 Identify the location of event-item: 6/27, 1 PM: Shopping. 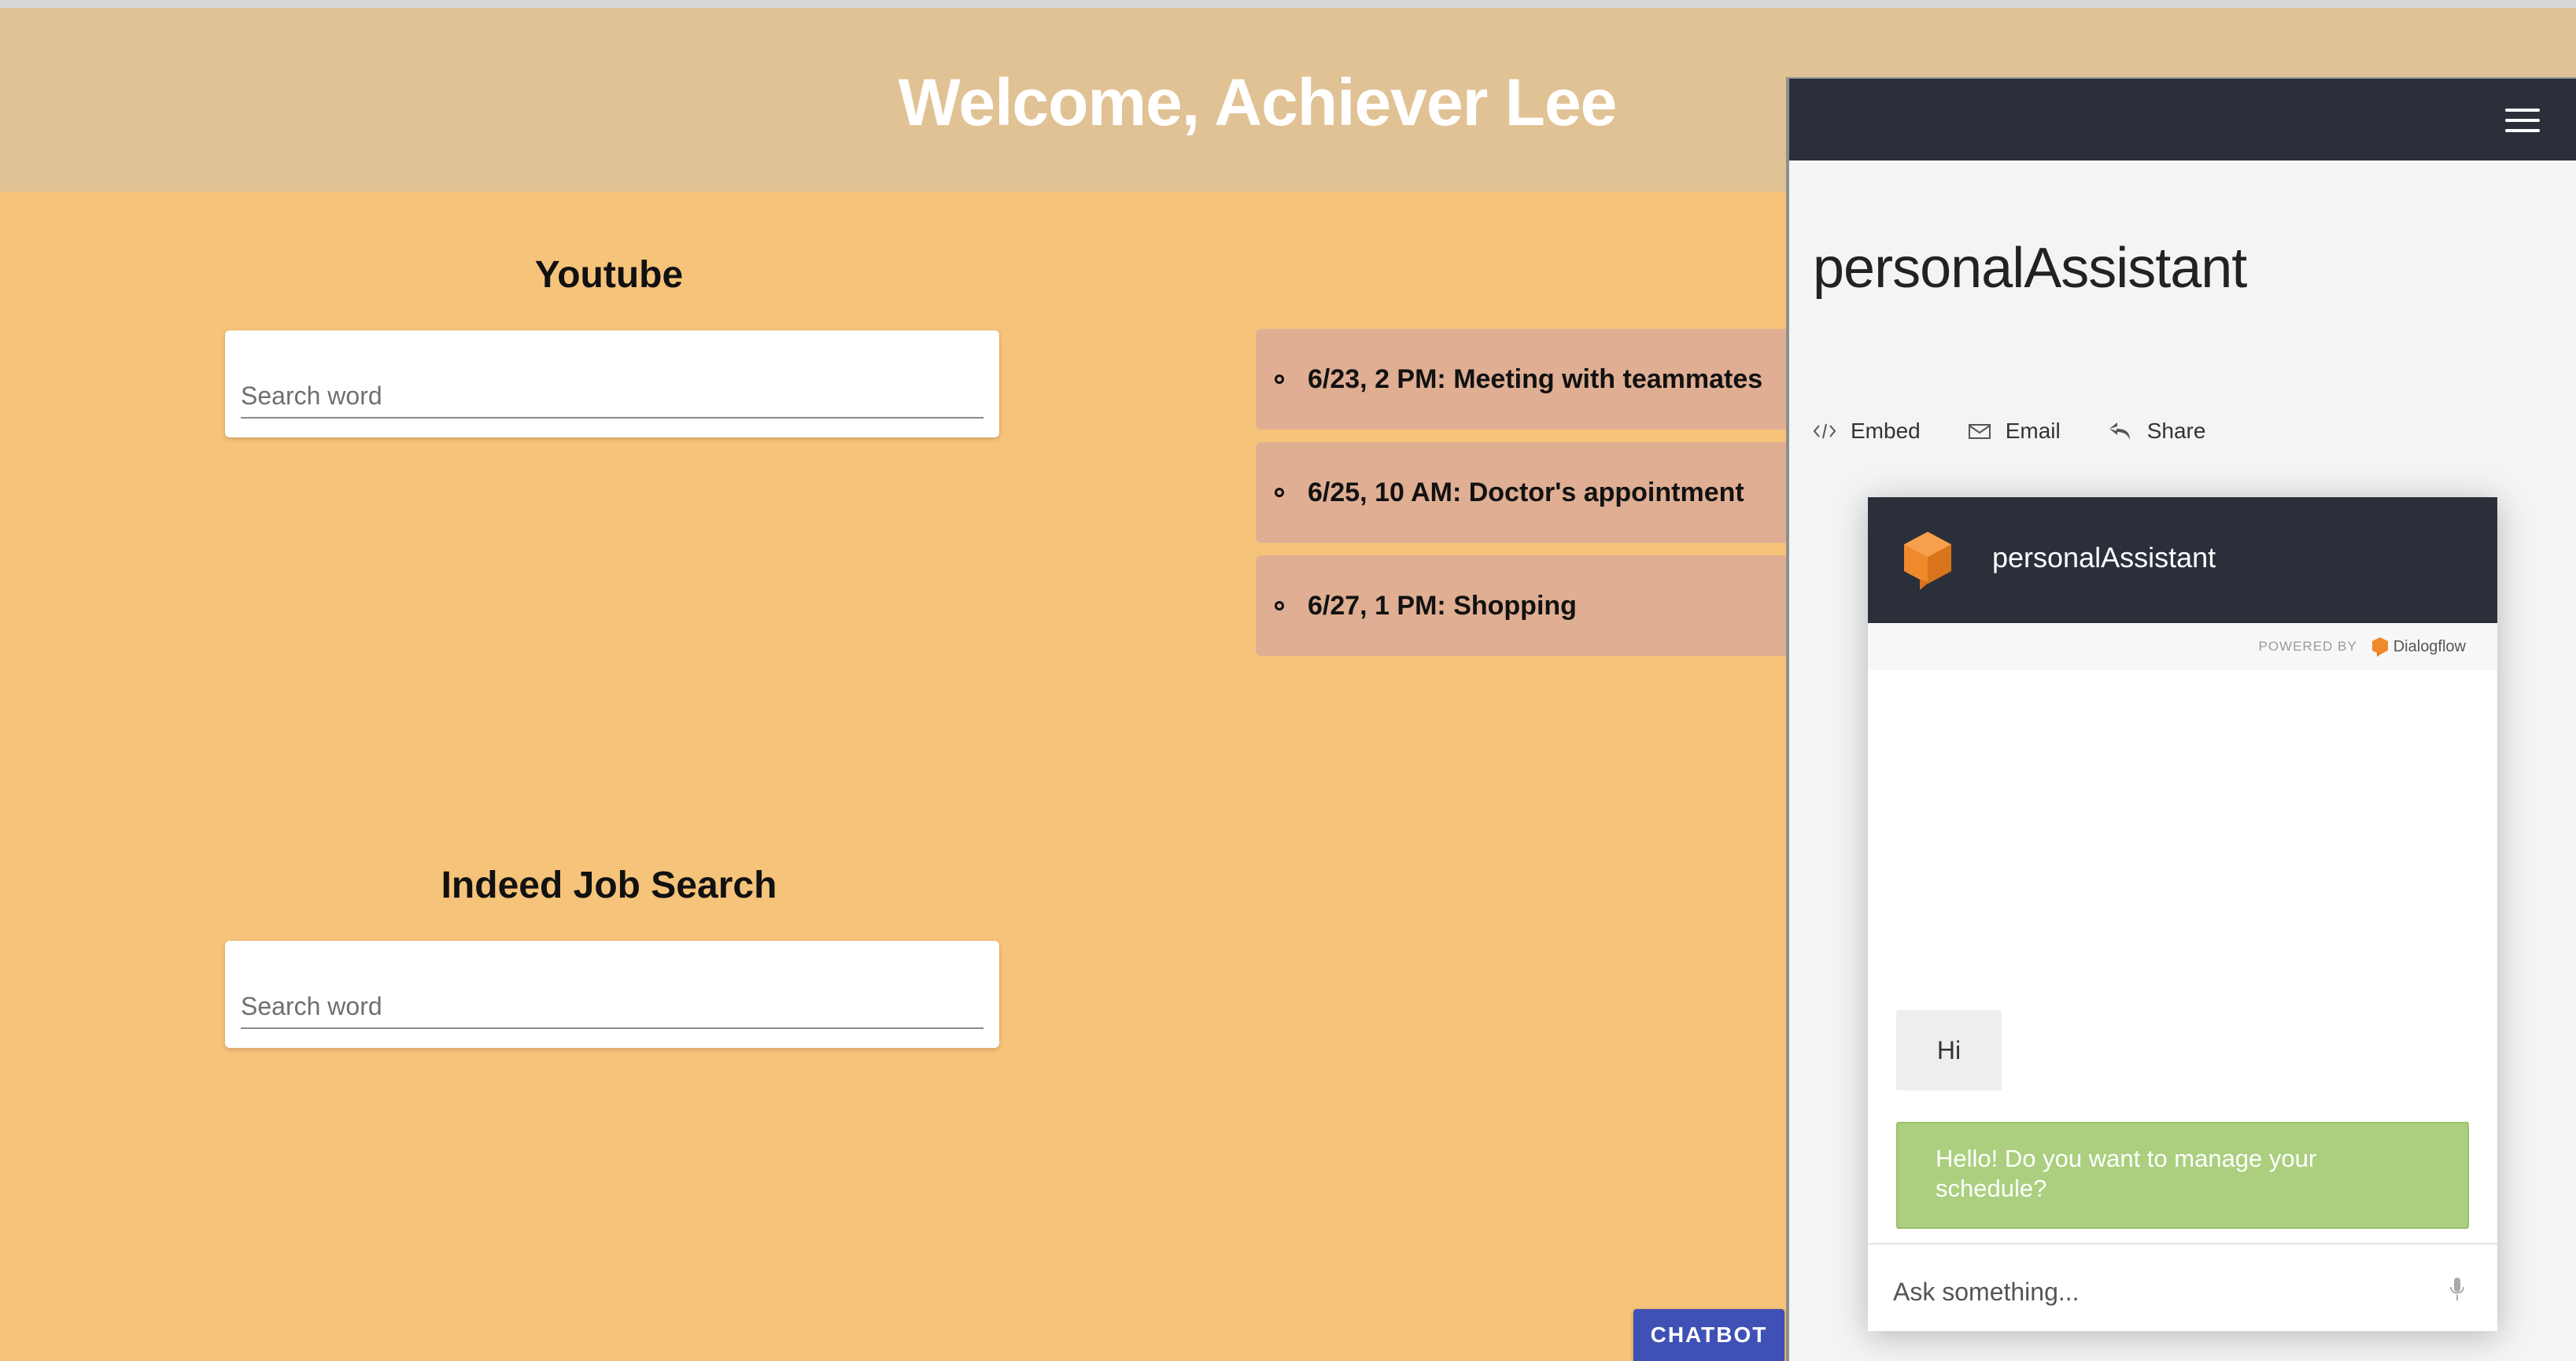
(1531, 605).